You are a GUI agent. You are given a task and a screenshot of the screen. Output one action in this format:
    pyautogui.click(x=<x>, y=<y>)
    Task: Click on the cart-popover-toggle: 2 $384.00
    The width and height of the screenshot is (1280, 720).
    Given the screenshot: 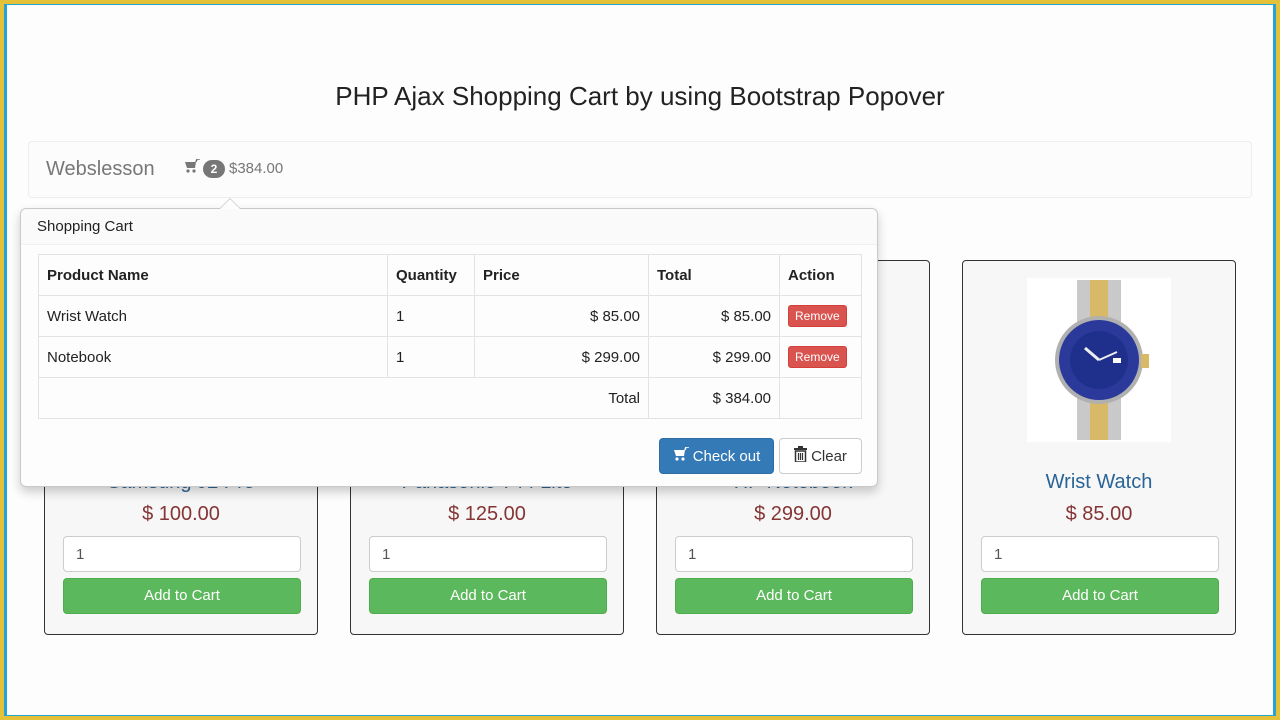 What is the action you would take?
    pyautogui.click(x=234, y=168)
    